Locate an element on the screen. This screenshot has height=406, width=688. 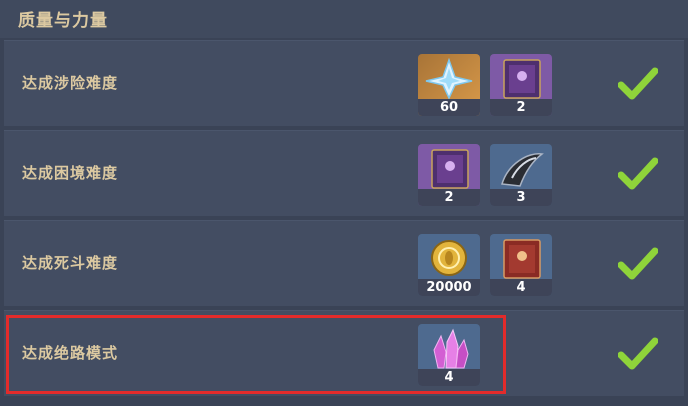
section-header: 质量与力量 is located at coordinates (344, 19).